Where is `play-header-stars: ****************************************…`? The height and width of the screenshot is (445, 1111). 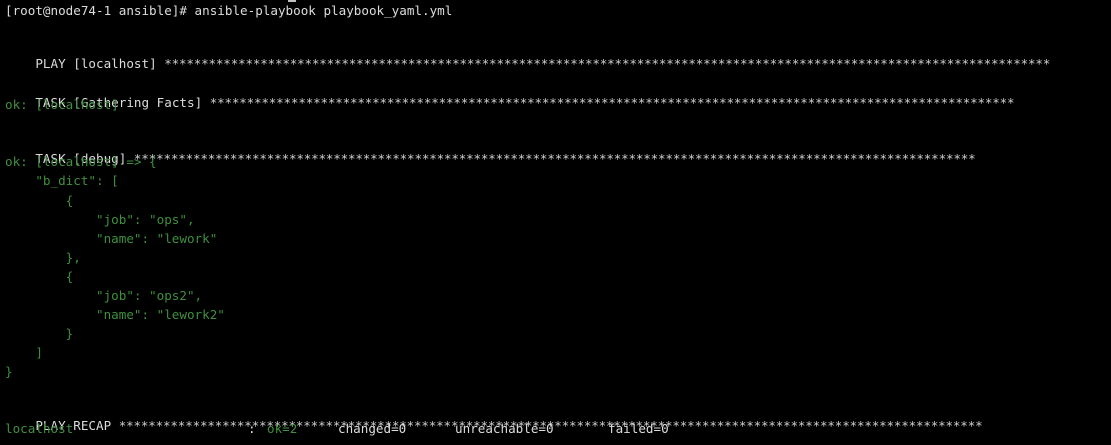 play-header-stars: ****************************************… is located at coordinates (607, 63).